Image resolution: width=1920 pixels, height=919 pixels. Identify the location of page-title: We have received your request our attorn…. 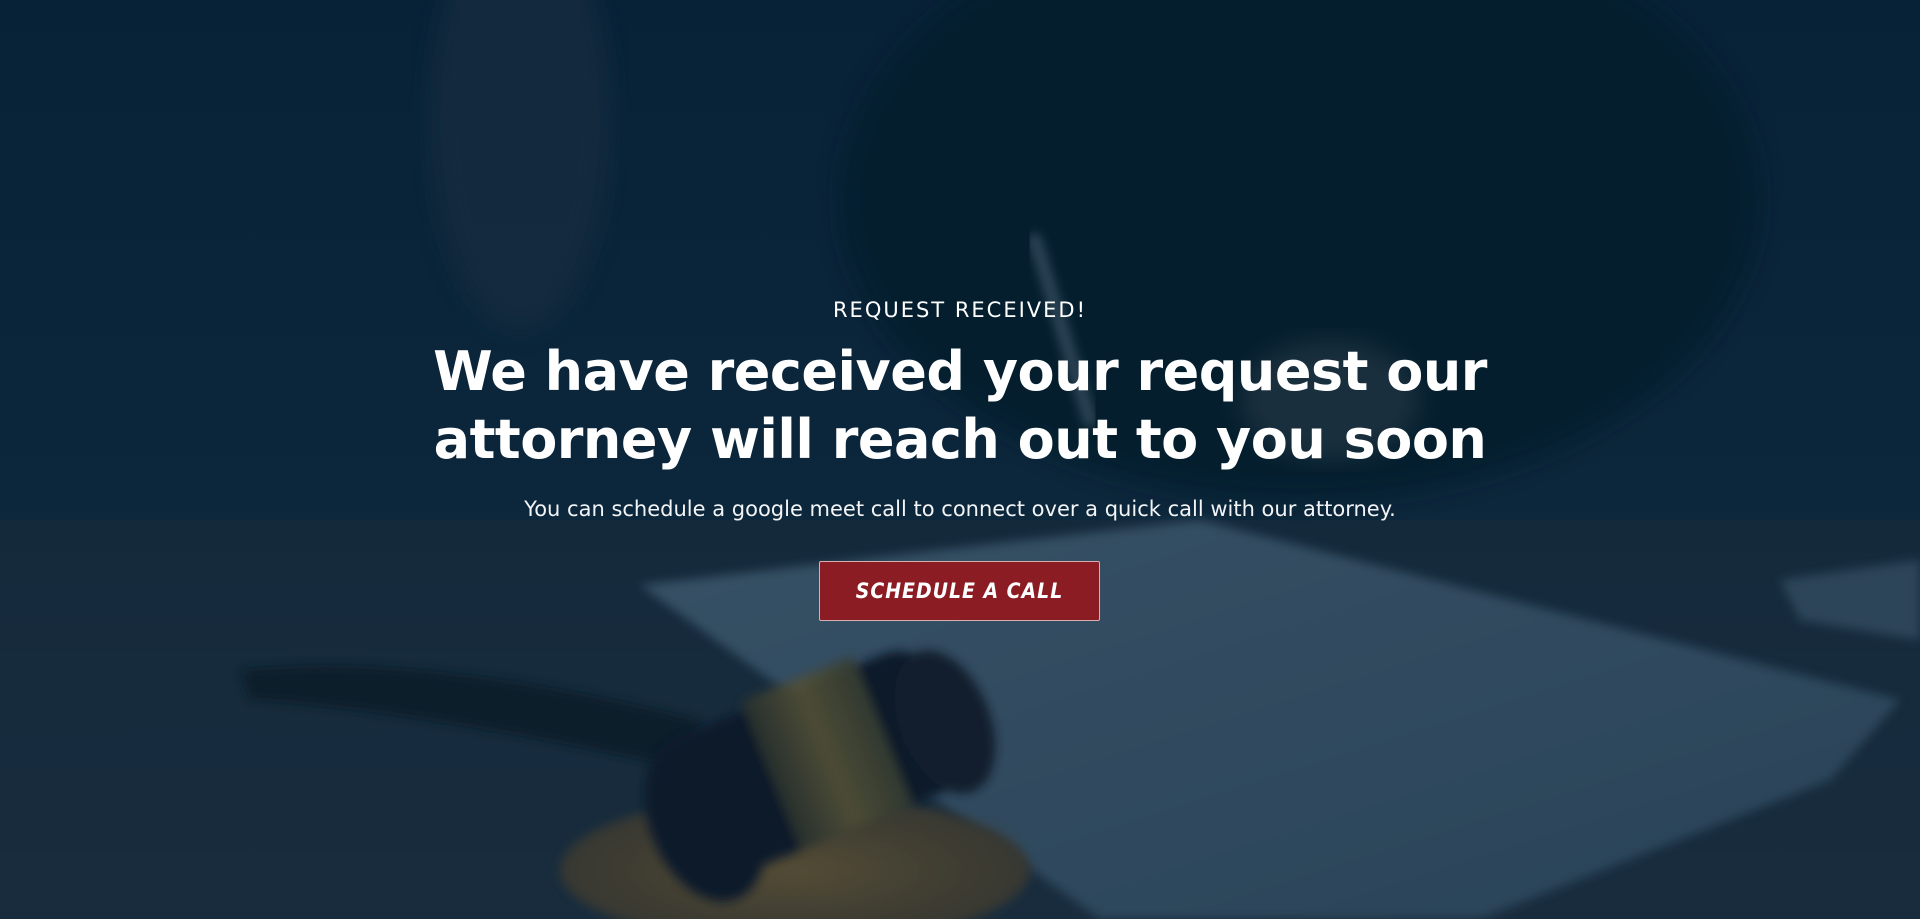
(960, 405).